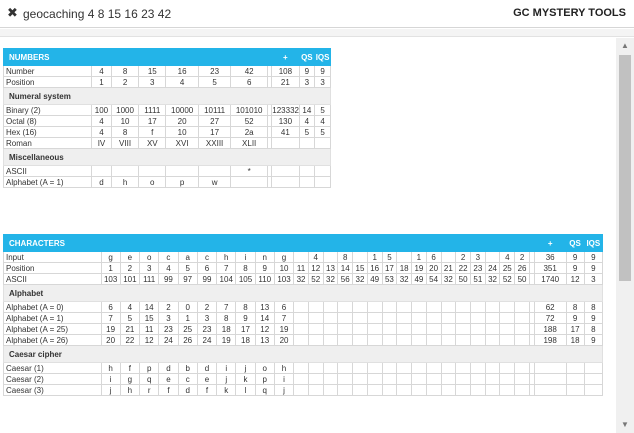 The height and width of the screenshot is (433, 634). Describe the element at coordinates (625, 46) in the screenshot. I see `scroll-up-icon: ▲` at that location.